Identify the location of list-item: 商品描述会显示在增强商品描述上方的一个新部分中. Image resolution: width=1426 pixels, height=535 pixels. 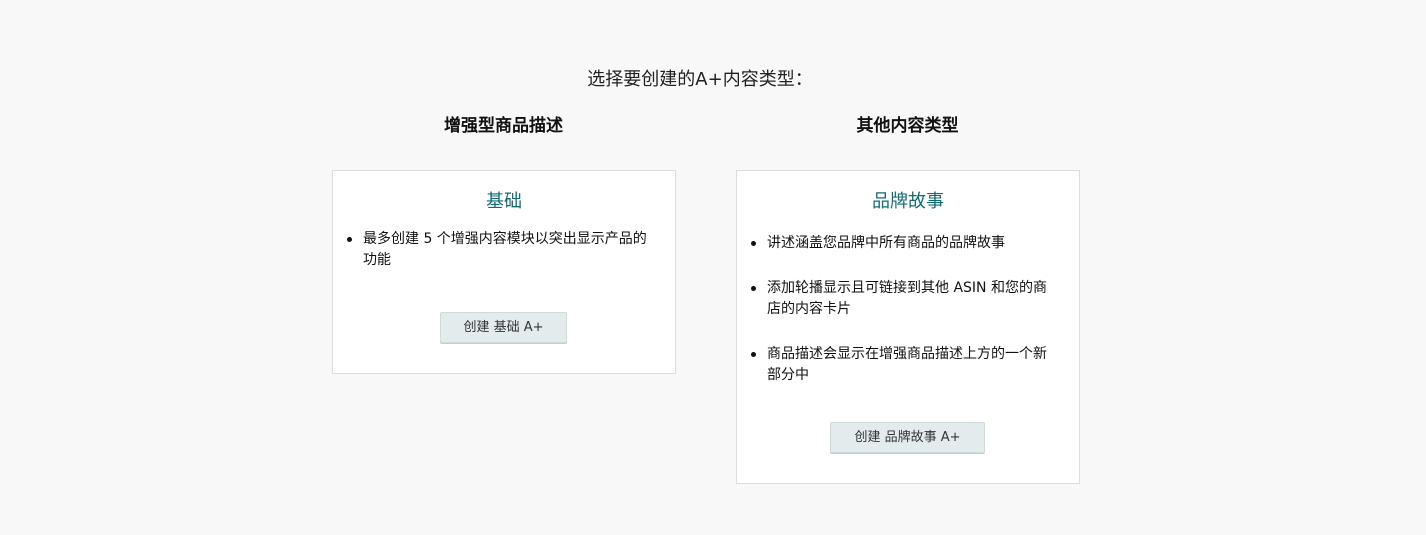
(905, 365).